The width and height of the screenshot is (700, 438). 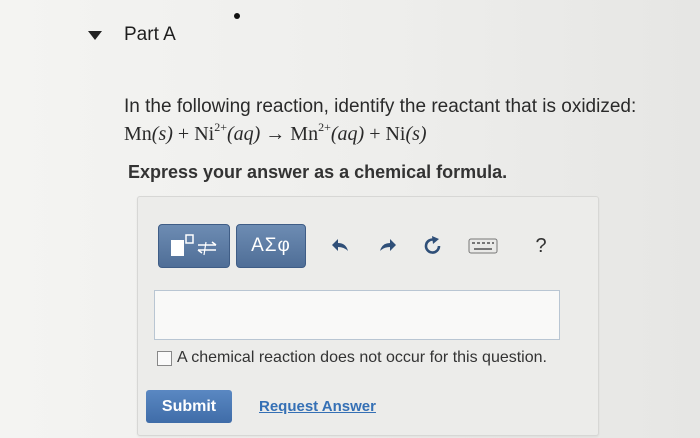 I want to click on templates-button, so click(x=194, y=246).